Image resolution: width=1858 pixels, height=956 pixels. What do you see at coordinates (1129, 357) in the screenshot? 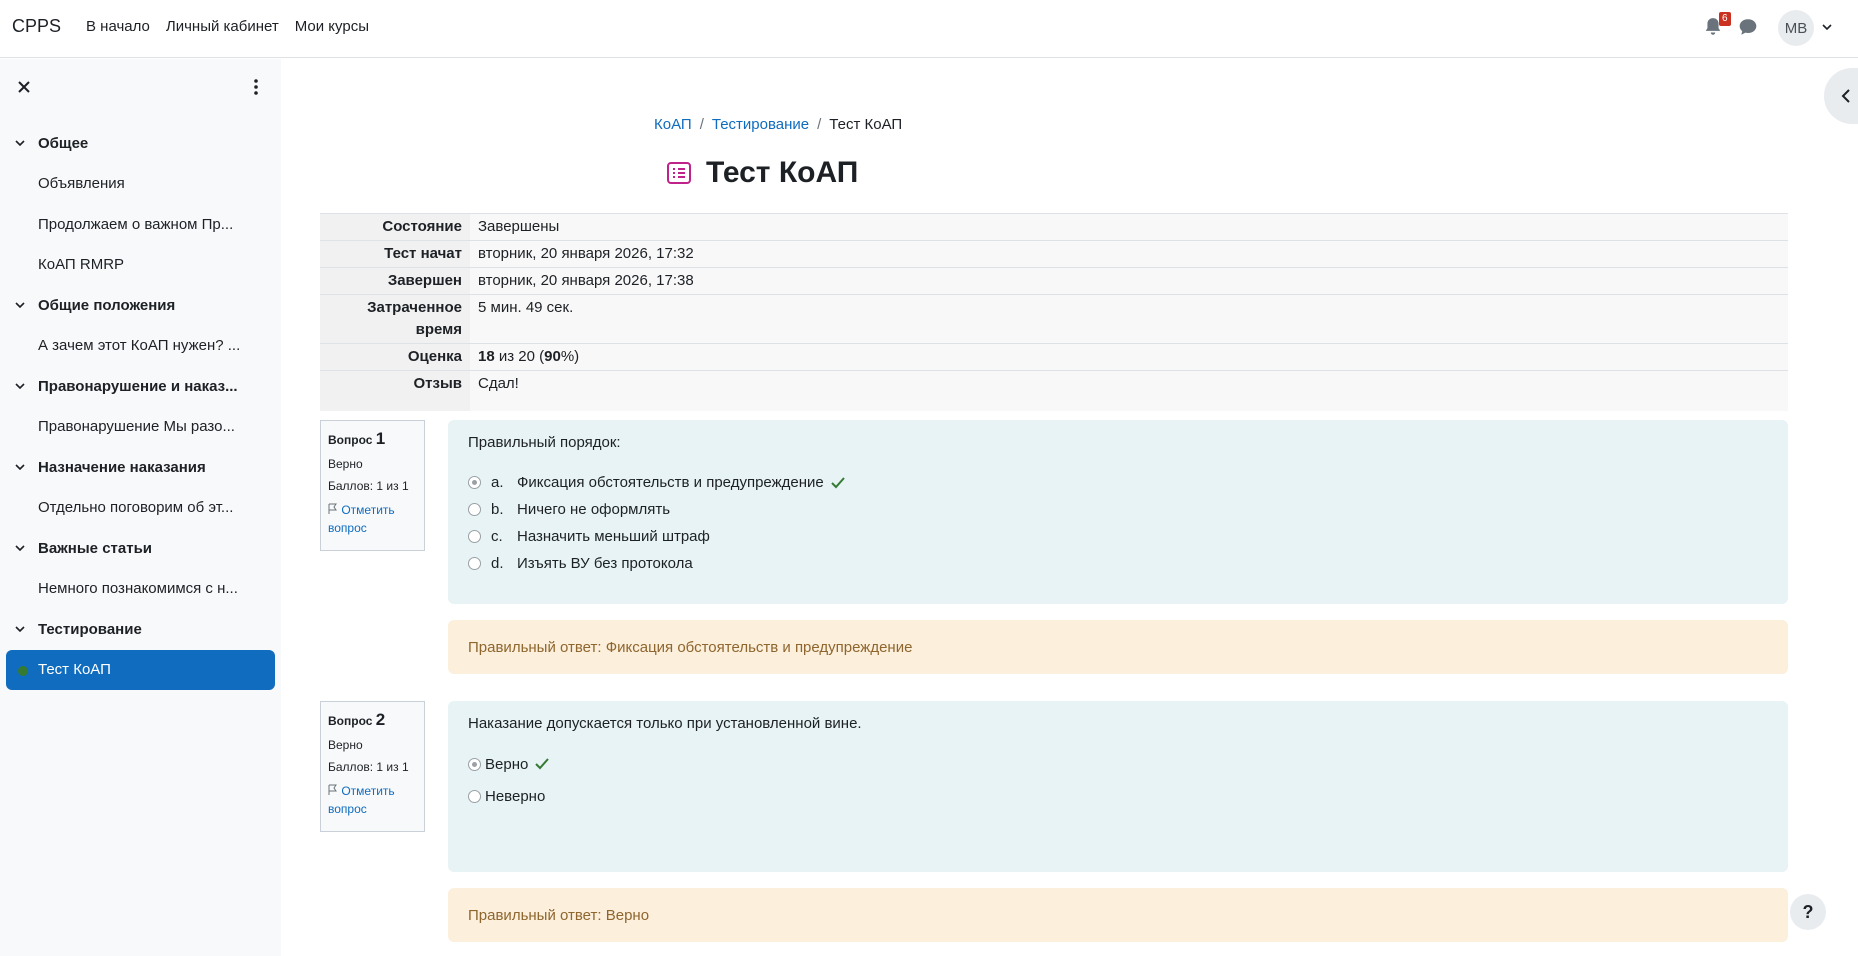
I see `summary-value-grade: 18 из 20 (90%)` at bounding box center [1129, 357].